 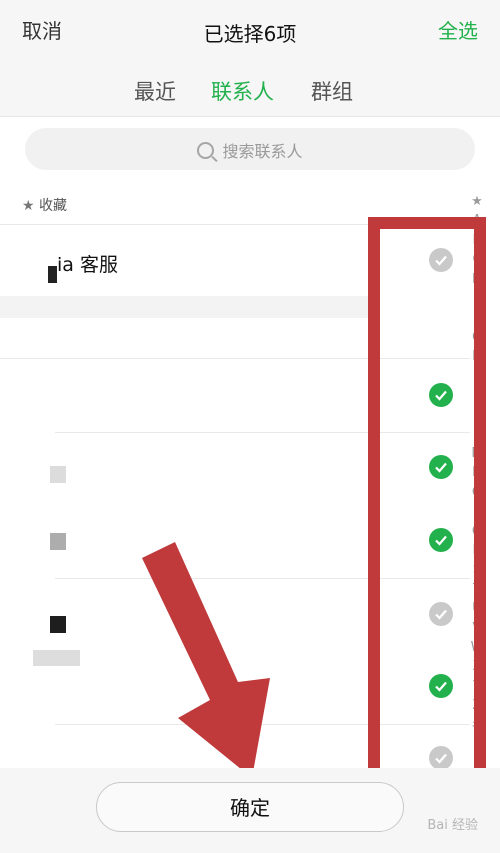 What do you see at coordinates (242, 91) in the screenshot?
I see `tab-contacts: 联系人` at bounding box center [242, 91].